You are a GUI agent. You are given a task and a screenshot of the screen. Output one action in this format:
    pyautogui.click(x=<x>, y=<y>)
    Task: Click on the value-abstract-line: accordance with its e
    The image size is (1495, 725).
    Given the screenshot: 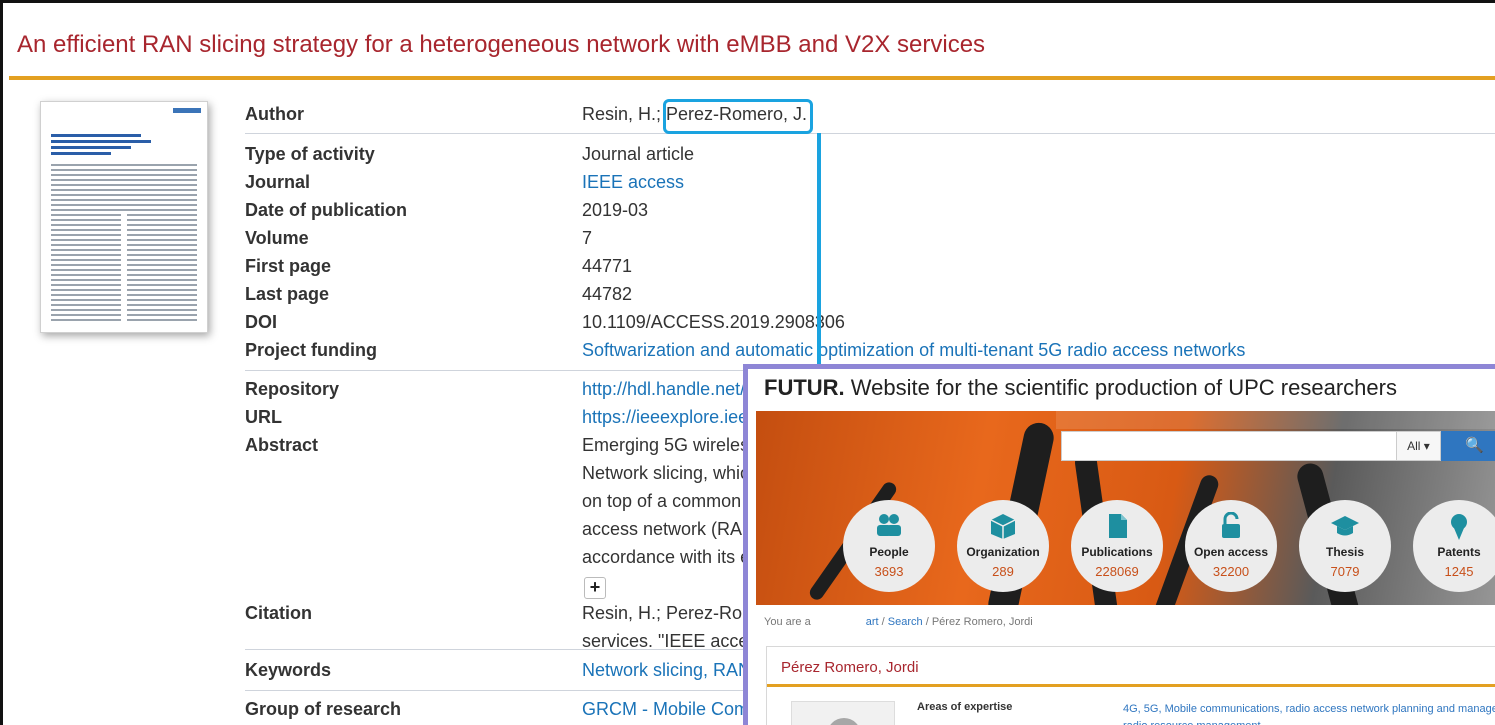 What is the action you would take?
    pyautogui.click(x=666, y=557)
    